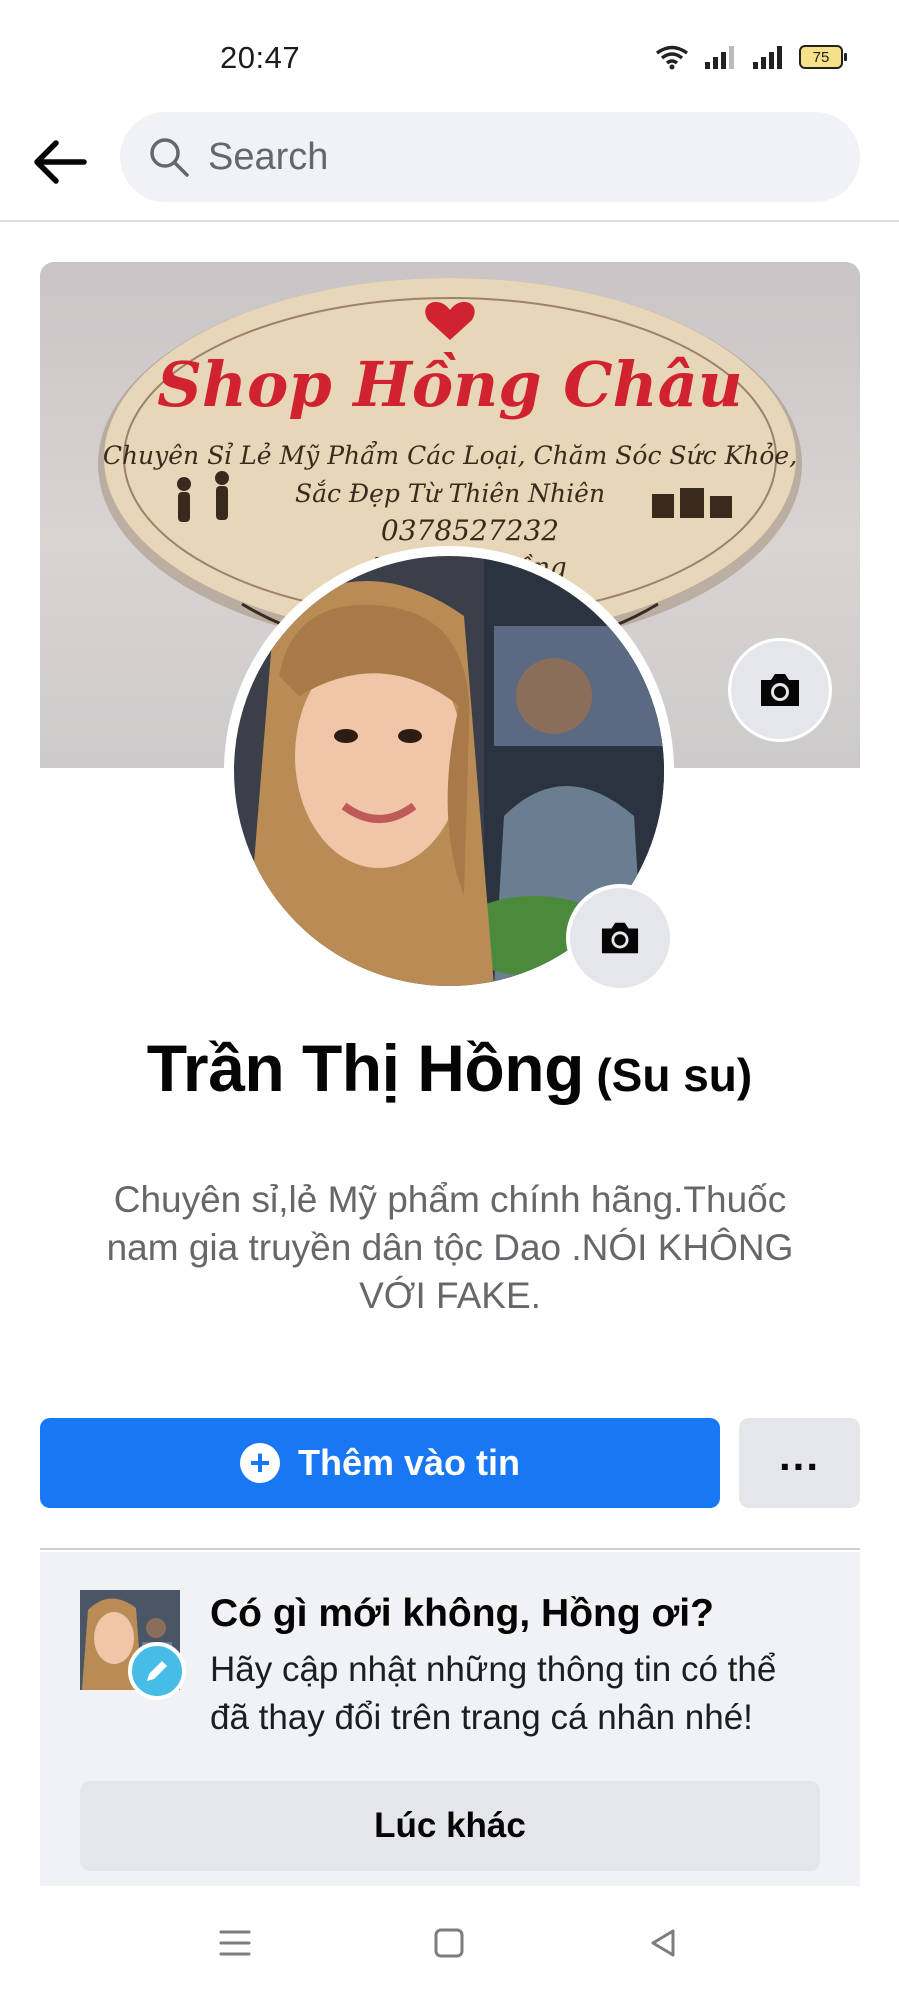 Image resolution: width=899 pixels, height=1998 pixels. I want to click on card-title: Có gì mới không, Hồng ơi?, so click(462, 1613).